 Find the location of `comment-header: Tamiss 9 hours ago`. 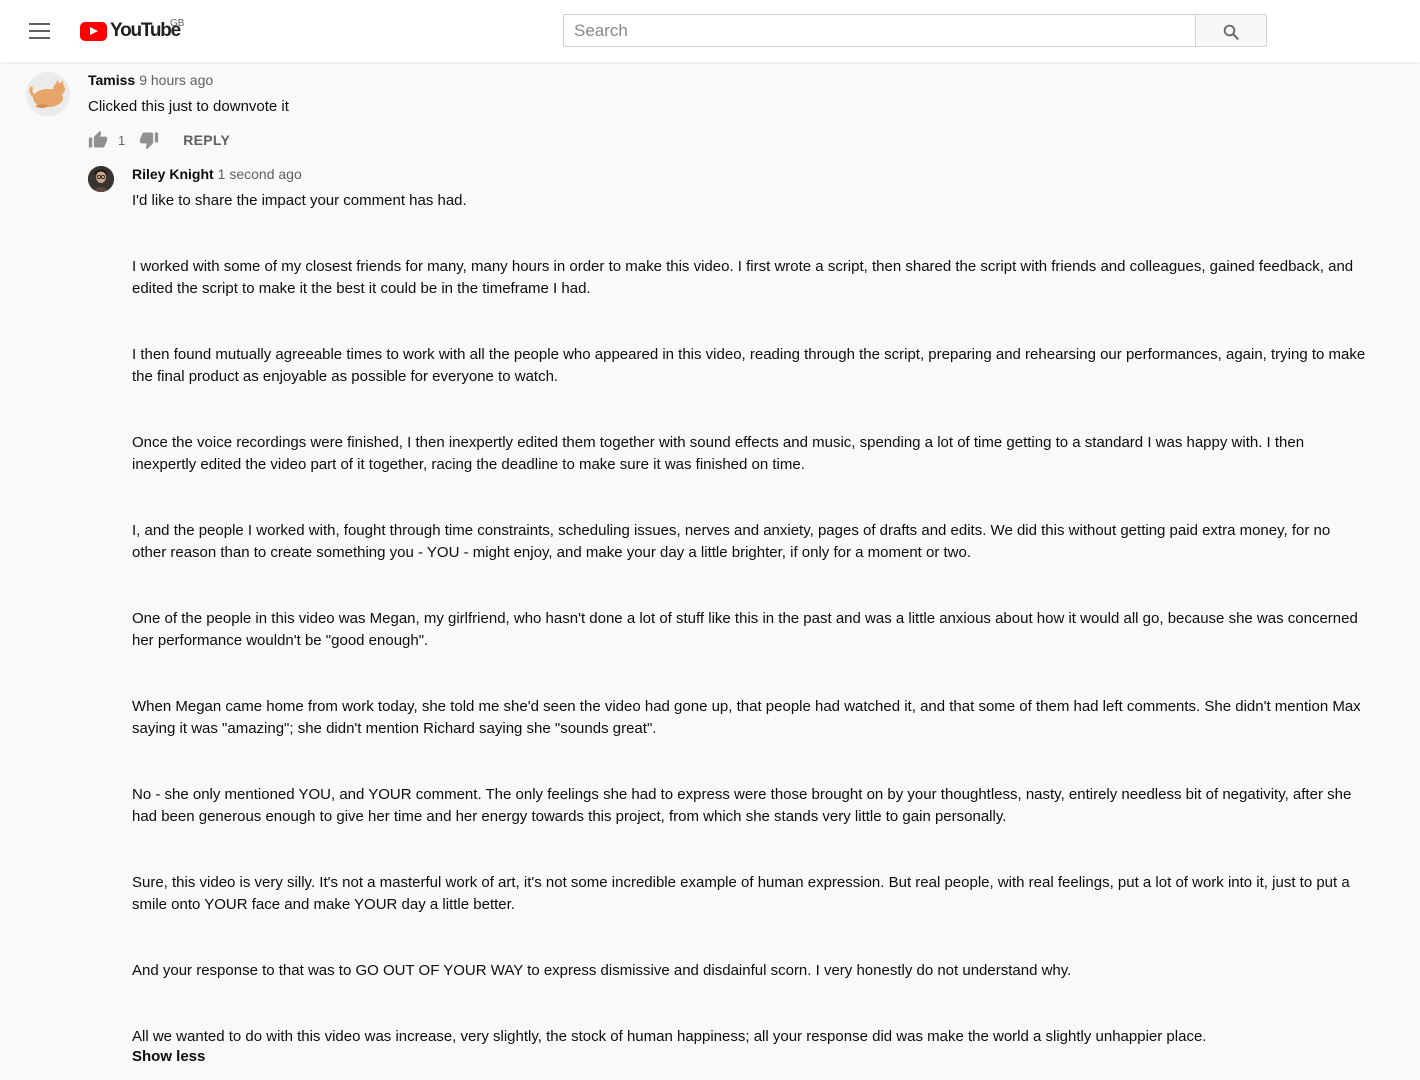

comment-header: Tamiss 9 hours ago is located at coordinates (150, 81).